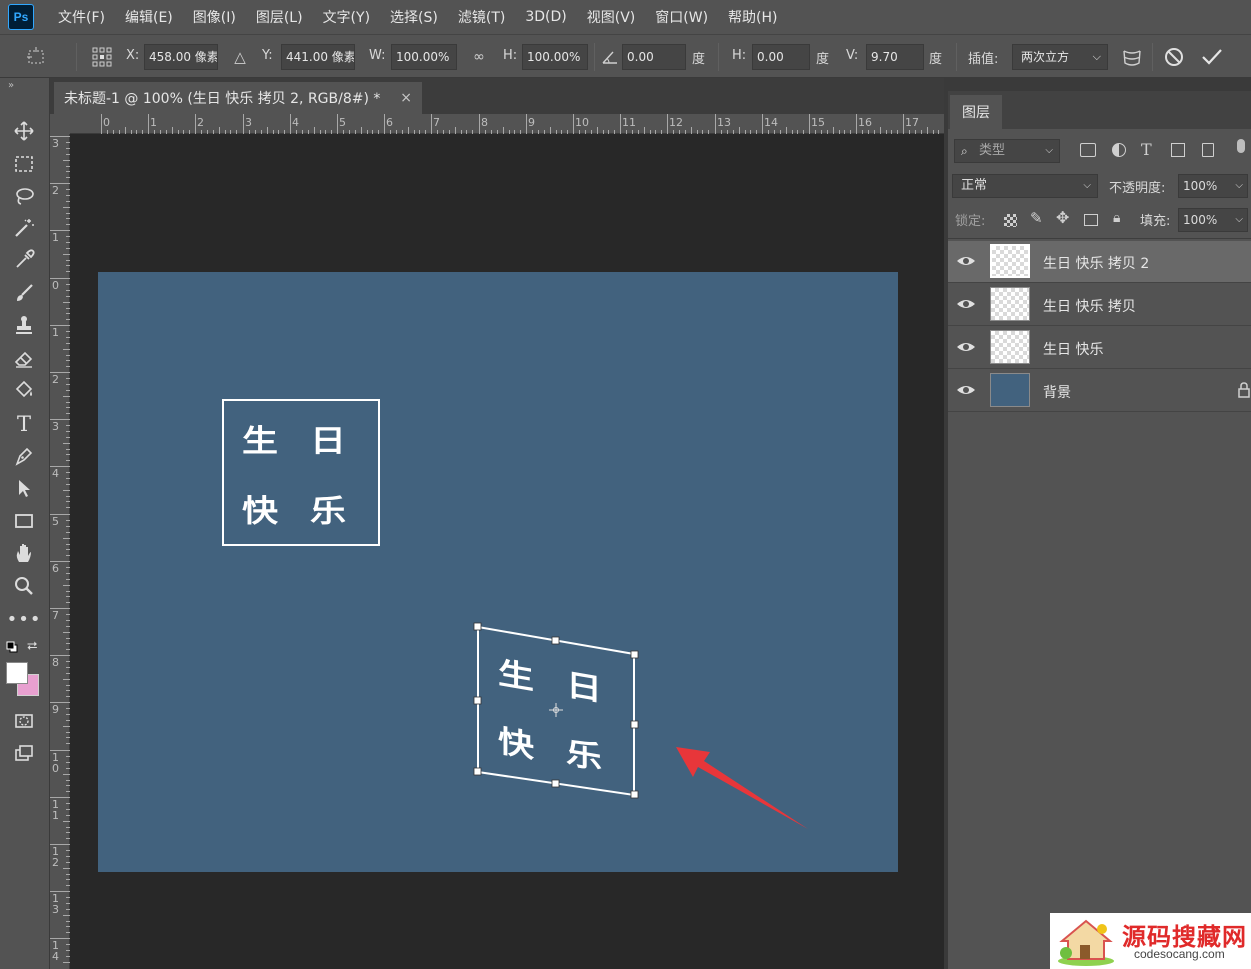  Describe the element at coordinates (24, 390) in the screenshot. I see `paint-bucket-tool-icon` at that location.